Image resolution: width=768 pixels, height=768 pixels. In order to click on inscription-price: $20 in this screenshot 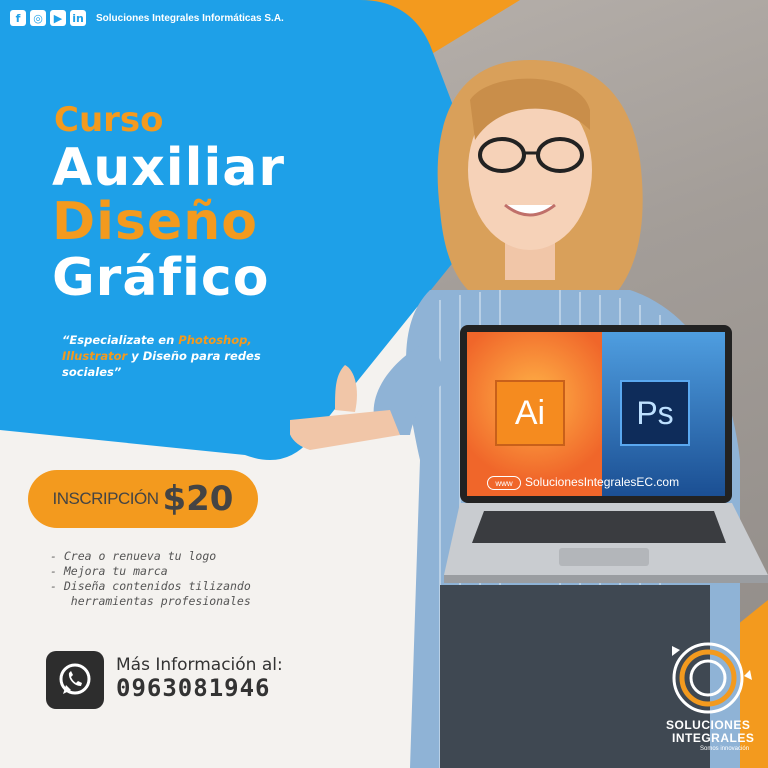, I will do `click(198, 499)`.